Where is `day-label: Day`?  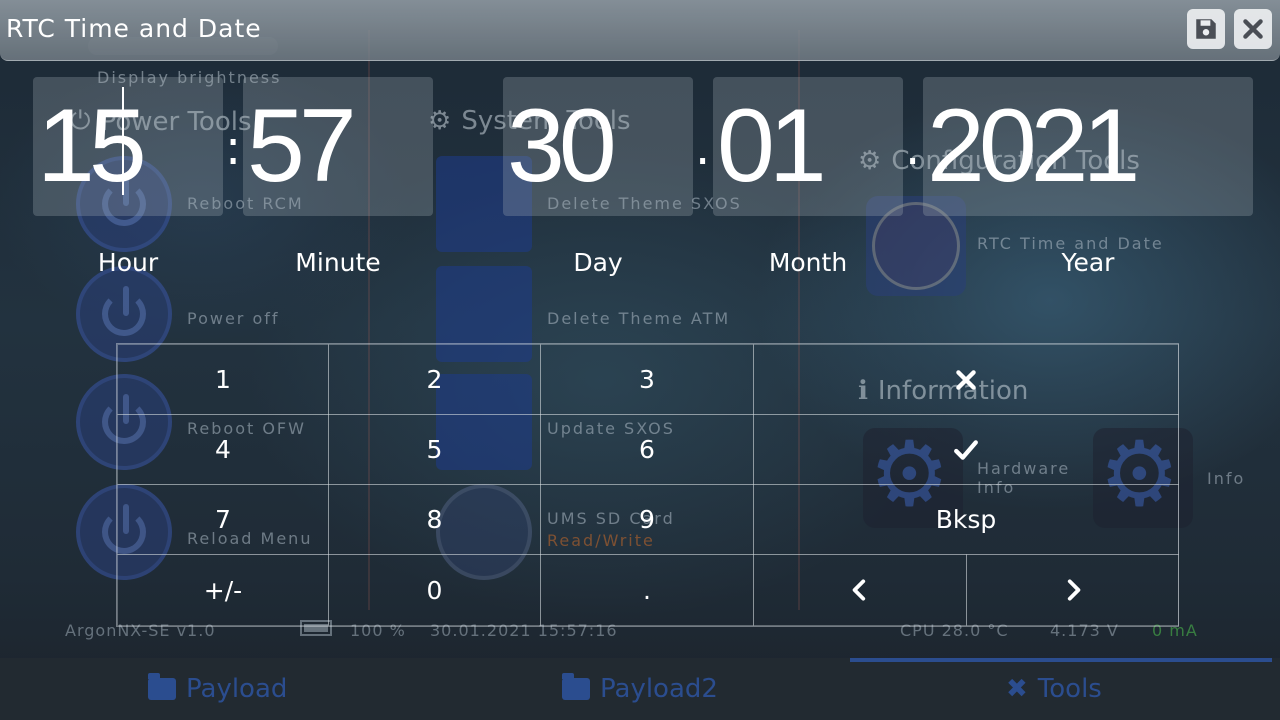 day-label: Day is located at coordinates (598, 262).